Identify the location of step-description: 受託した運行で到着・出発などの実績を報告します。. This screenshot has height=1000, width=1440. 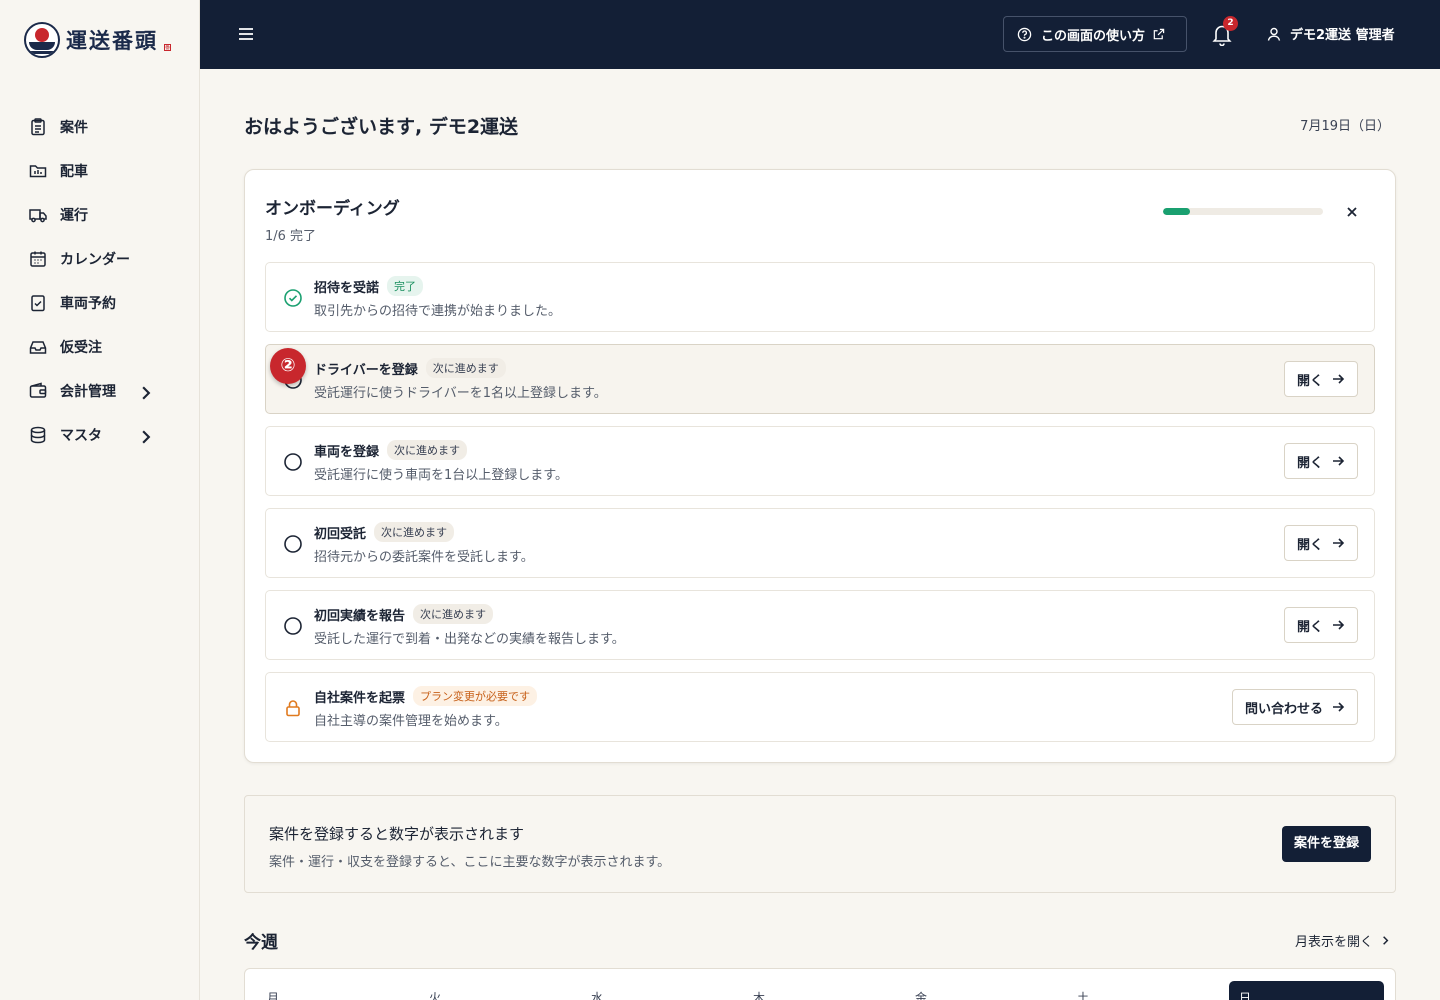
(469, 639).